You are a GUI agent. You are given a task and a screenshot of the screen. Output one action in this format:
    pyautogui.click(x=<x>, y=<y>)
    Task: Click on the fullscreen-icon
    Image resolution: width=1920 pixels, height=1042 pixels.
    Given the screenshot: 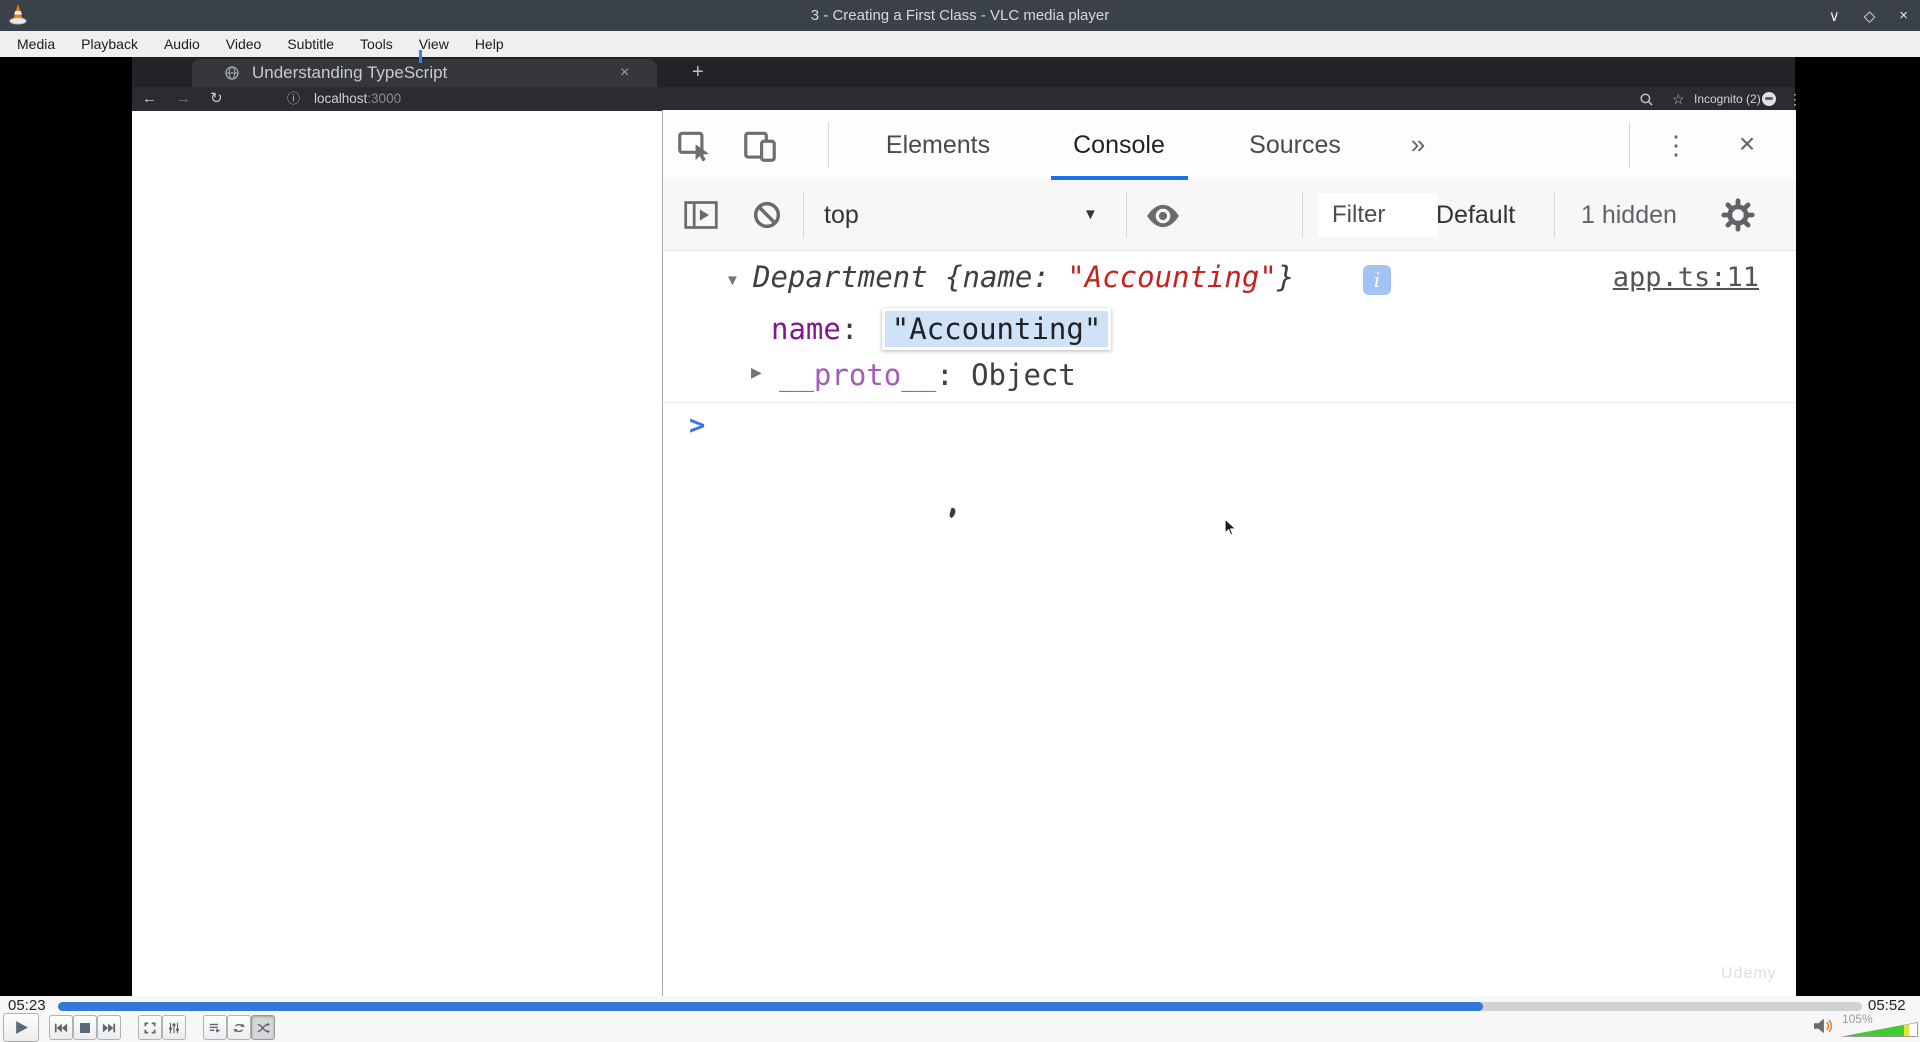 What is the action you would take?
    pyautogui.click(x=150, y=1027)
    